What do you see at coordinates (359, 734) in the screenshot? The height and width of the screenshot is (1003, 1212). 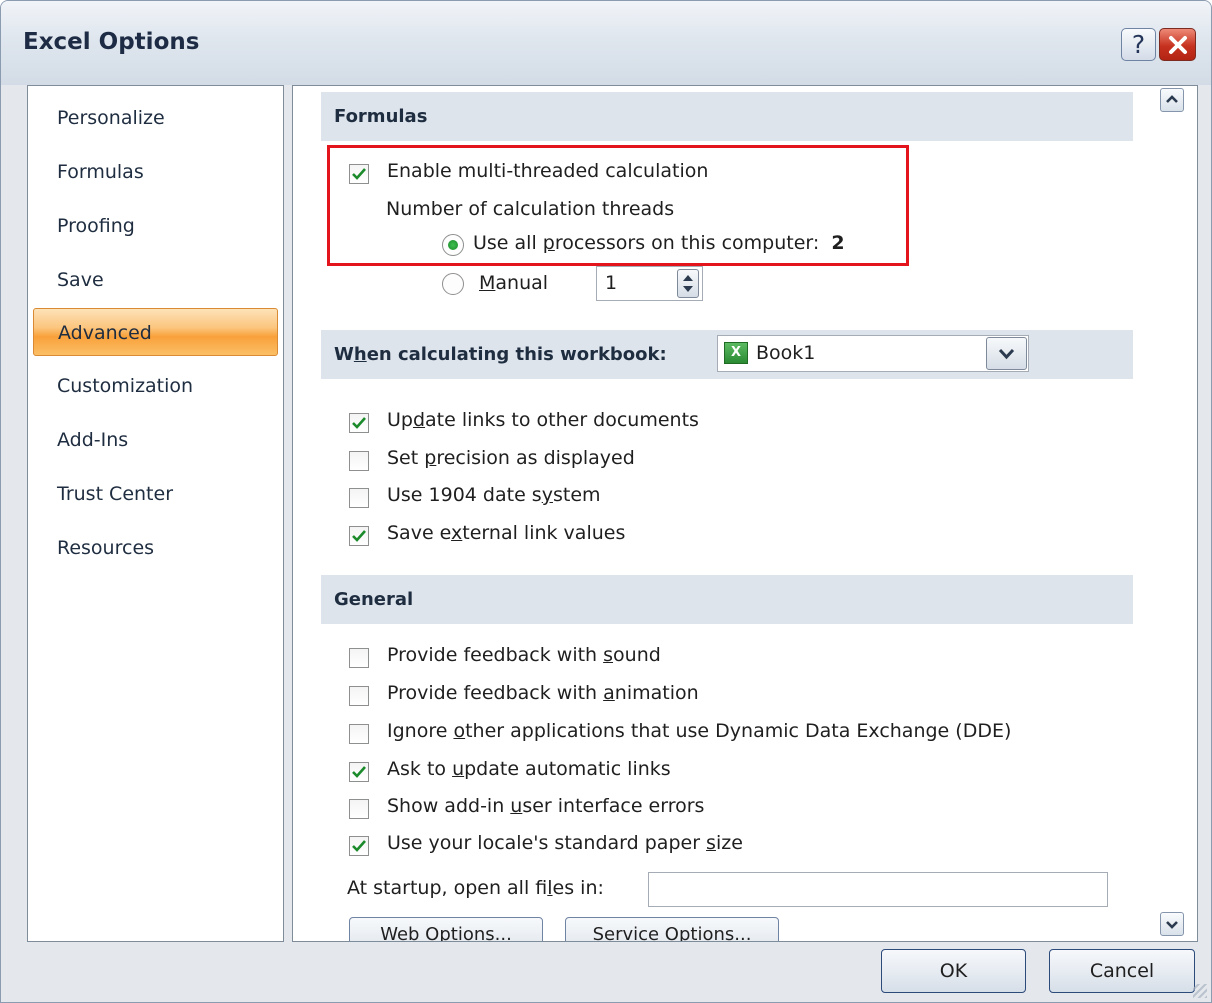 I see `ignore-dde-checkbox` at bounding box center [359, 734].